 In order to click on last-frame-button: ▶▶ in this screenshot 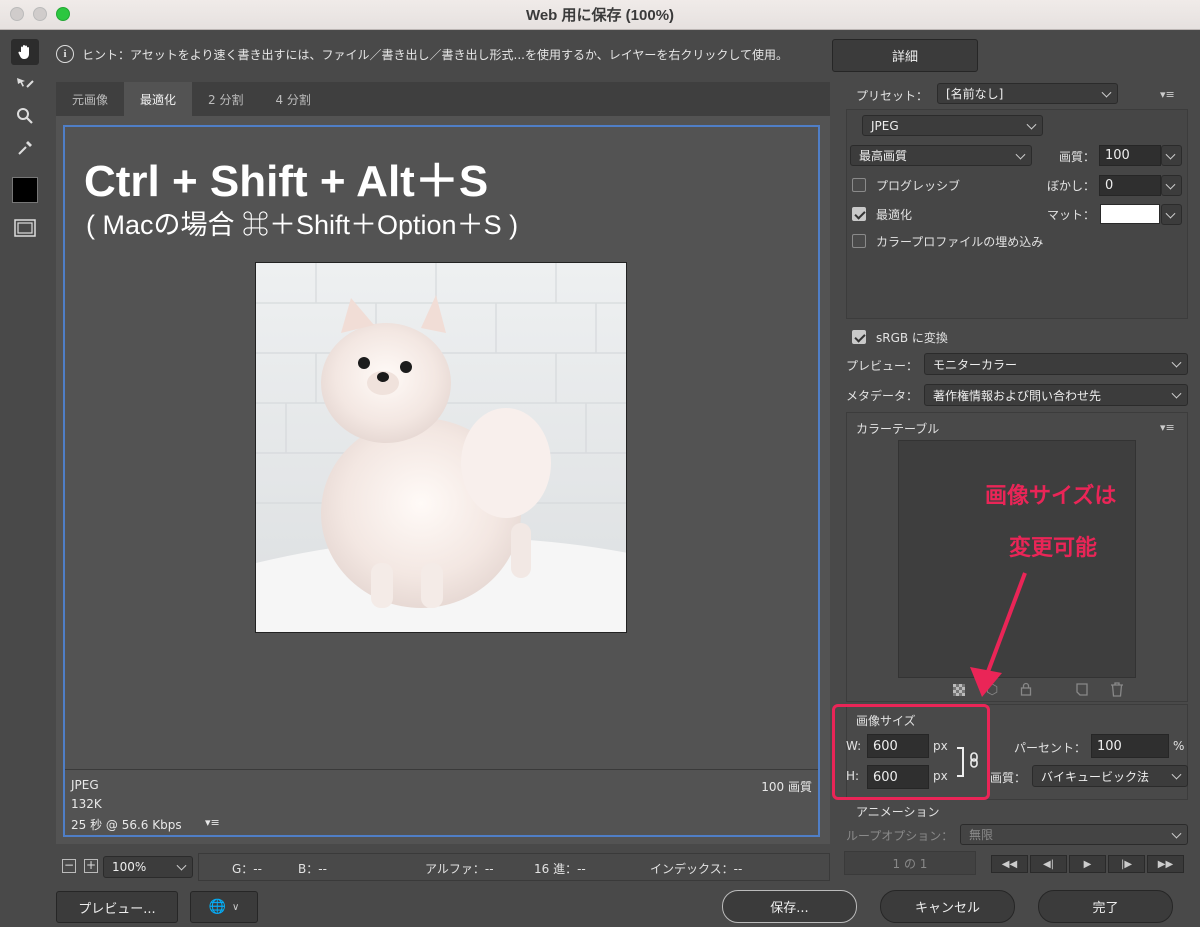, I will do `click(1165, 864)`.